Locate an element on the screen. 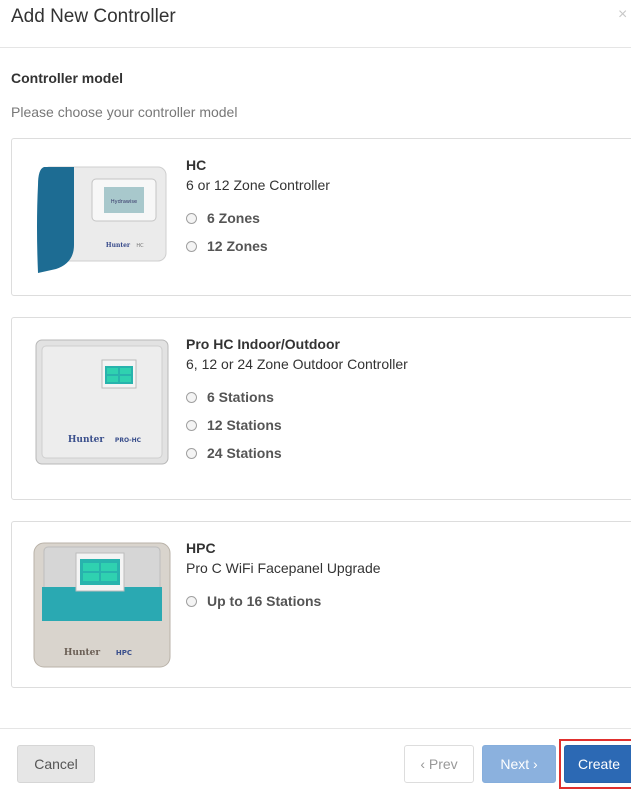  model-title-hc: HC is located at coordinates (196, 165).